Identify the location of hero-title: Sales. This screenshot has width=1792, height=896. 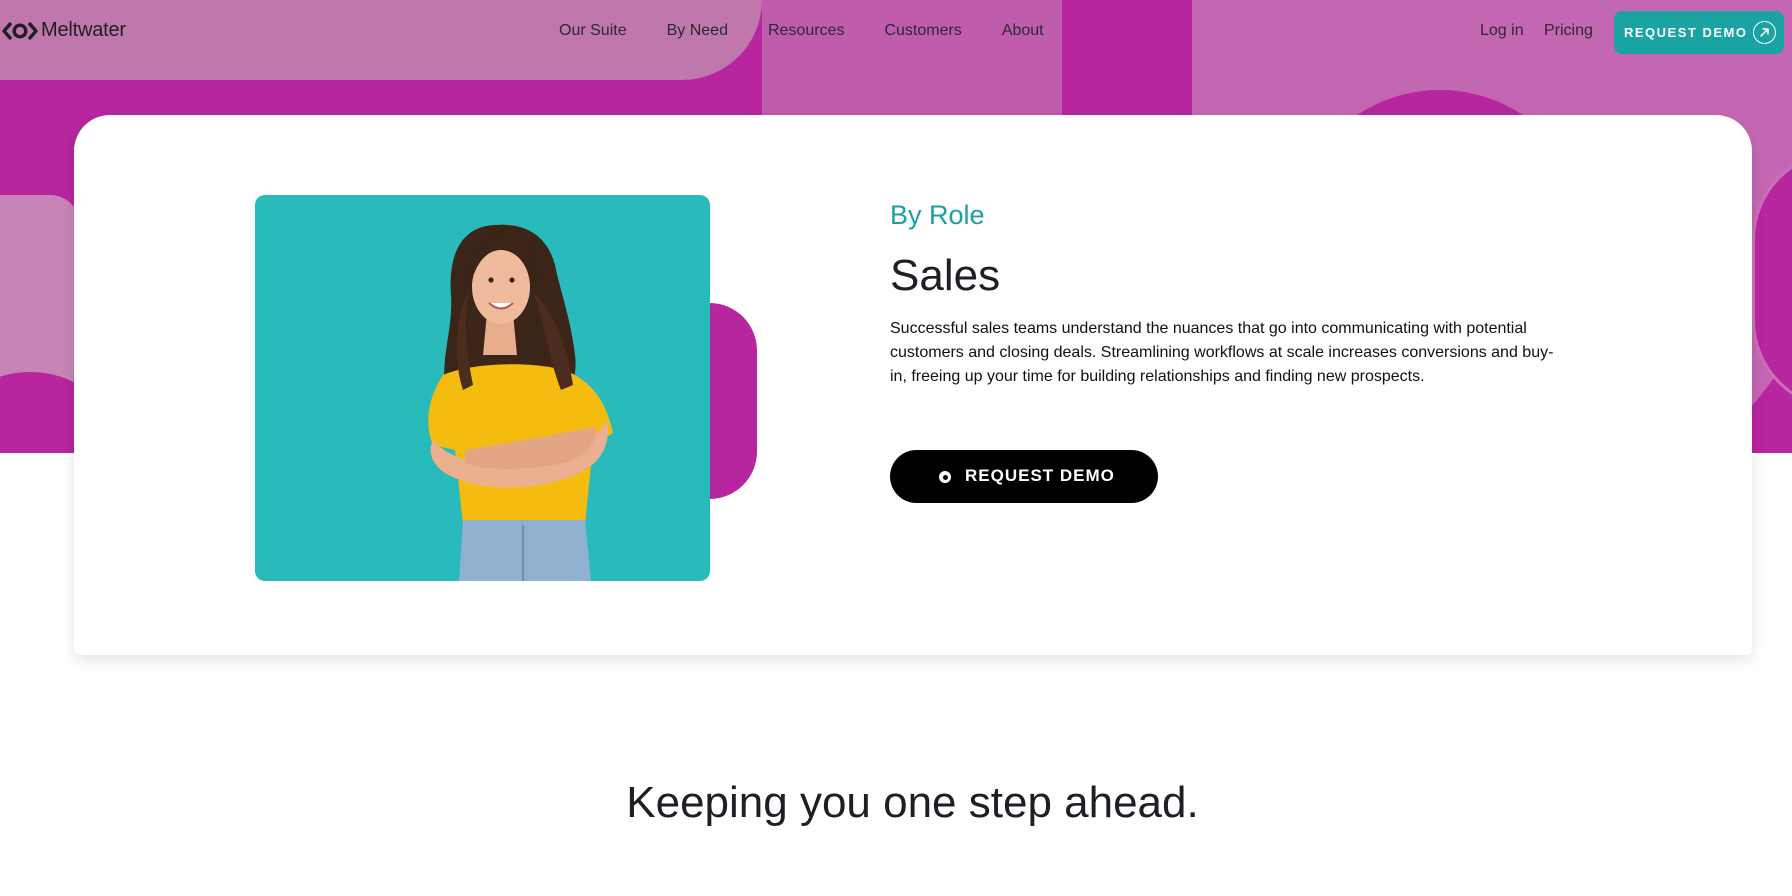
(945, 275).